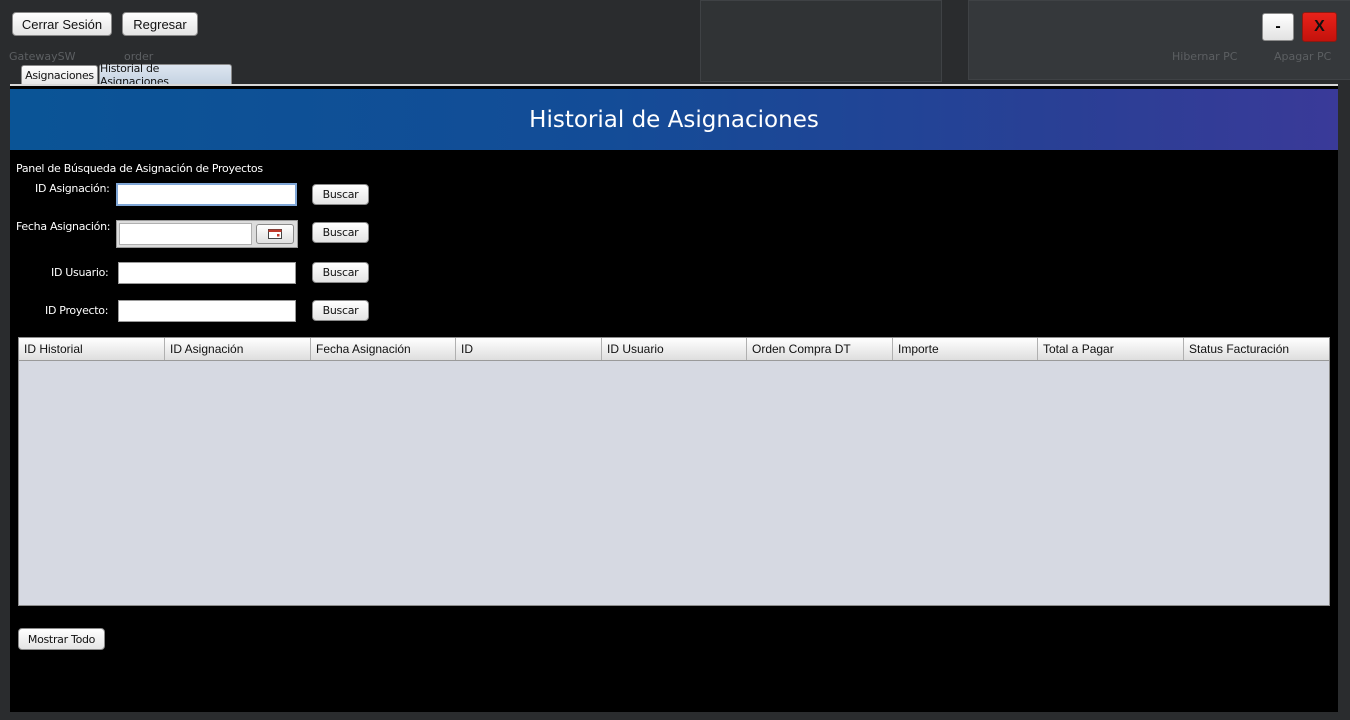  What do you see at coordinates (965, 349) in the screenshot?
I see `column-header: Importe` at bounding box center [965, 349].